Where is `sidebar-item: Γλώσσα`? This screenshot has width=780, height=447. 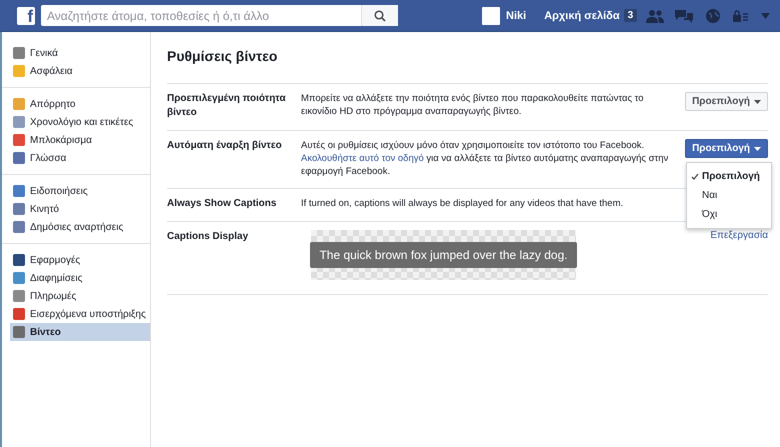 sidebar-item: Γλώσσα is located at coordinates (80, 158).